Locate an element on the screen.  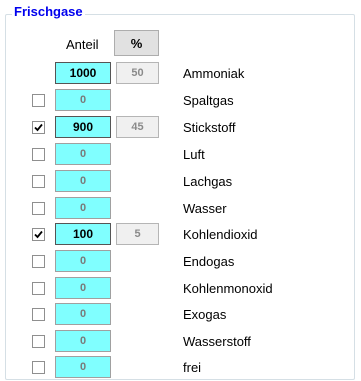
gas-name-label: Kohlenmonoxid is located at coordinates (228, 288).